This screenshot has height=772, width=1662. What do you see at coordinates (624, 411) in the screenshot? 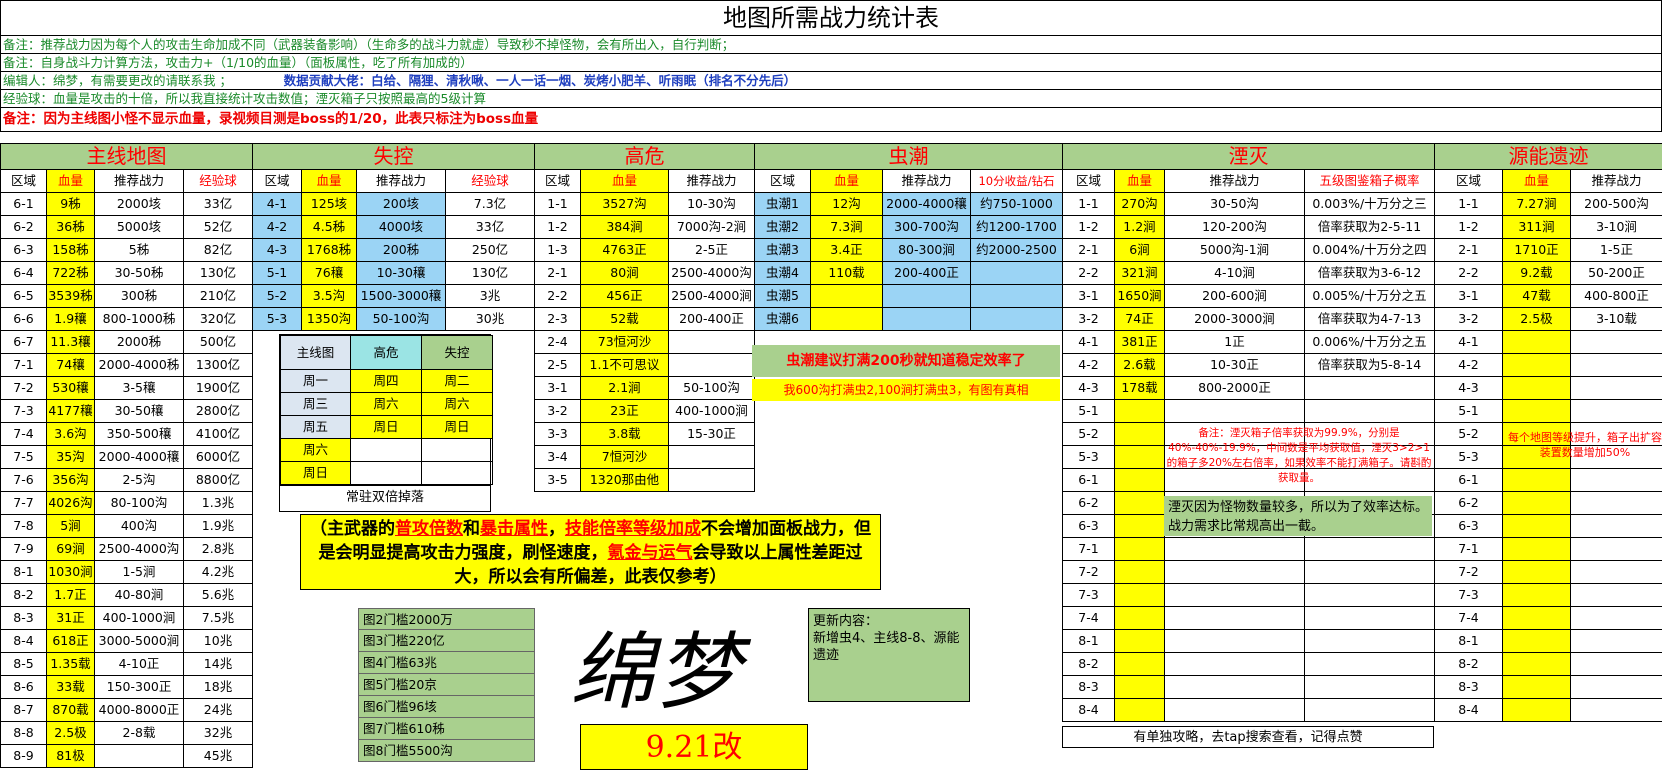
I see `gaowei-row-cell: 23正` at bounding box center [624, 411].